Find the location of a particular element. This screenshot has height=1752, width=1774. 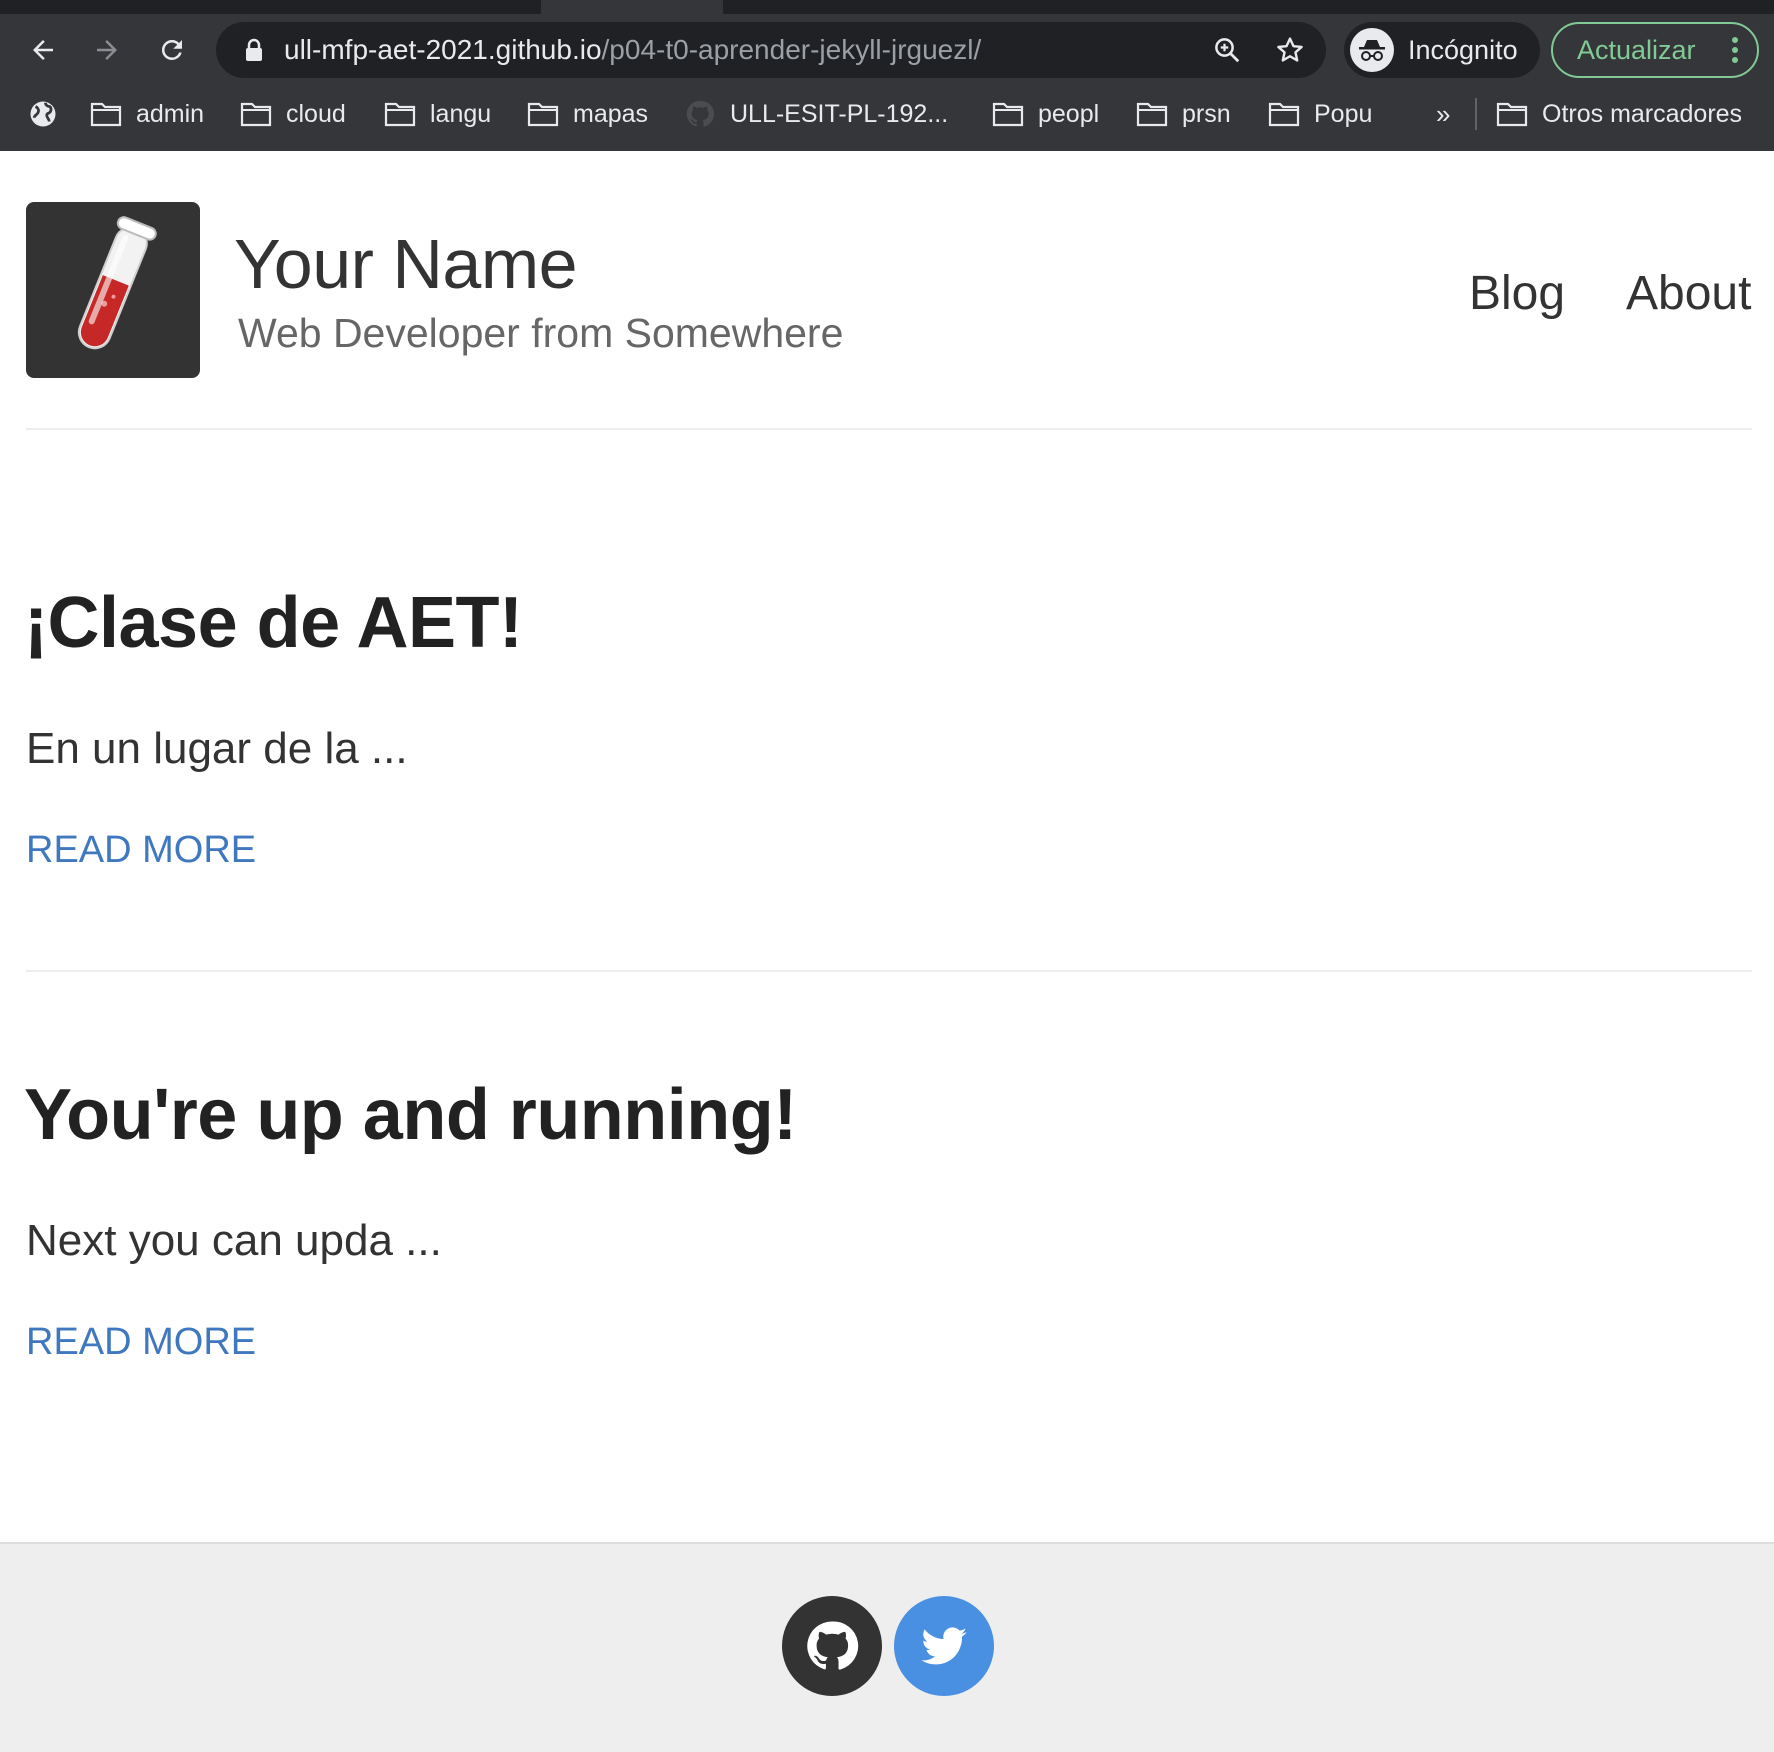

bookmark-label: prsn is located at coordinates (1206, 113).